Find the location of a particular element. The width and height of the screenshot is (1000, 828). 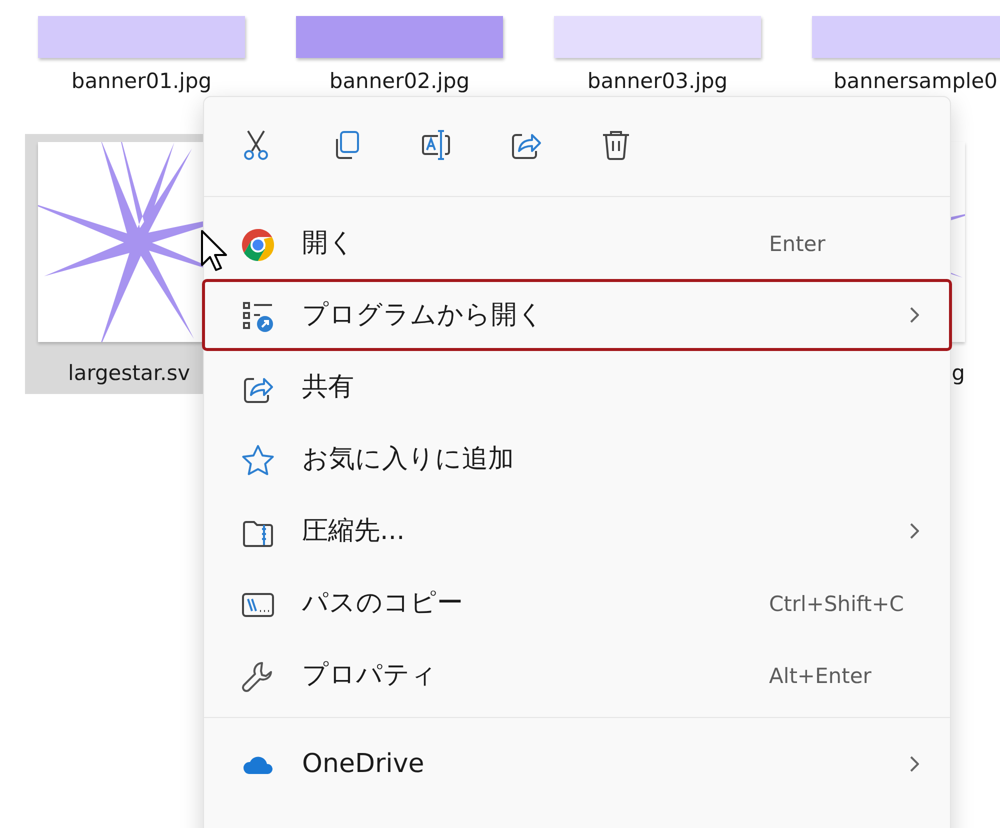

file-name: banner01.jpg is located at coordinates (141, 81).